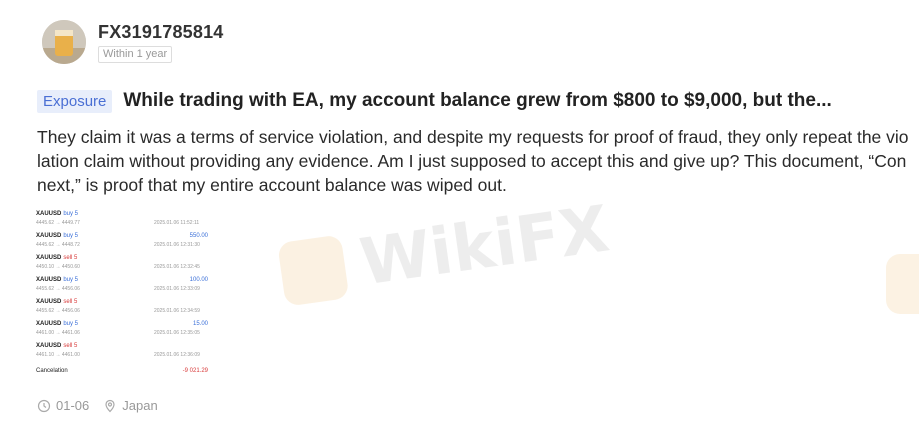 The image size is (919, 432). What do you see at coordinates (73, 405) in the screenshot?
I see `post-date-text: 01-06` at bounding box center [73, 405].